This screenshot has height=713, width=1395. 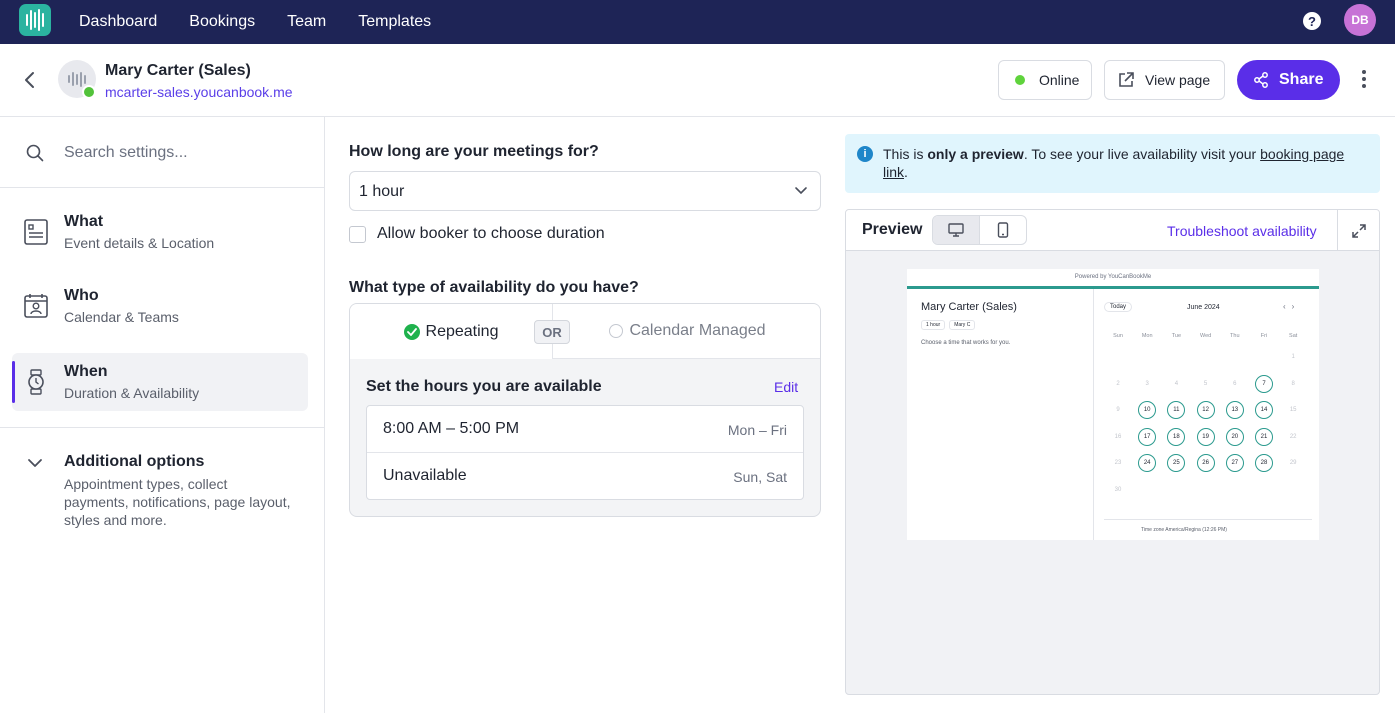 What do you see at coordinates (1364, 80) in the screenshot?
I see `more-options-icon` at bounding box center [1364, 80].